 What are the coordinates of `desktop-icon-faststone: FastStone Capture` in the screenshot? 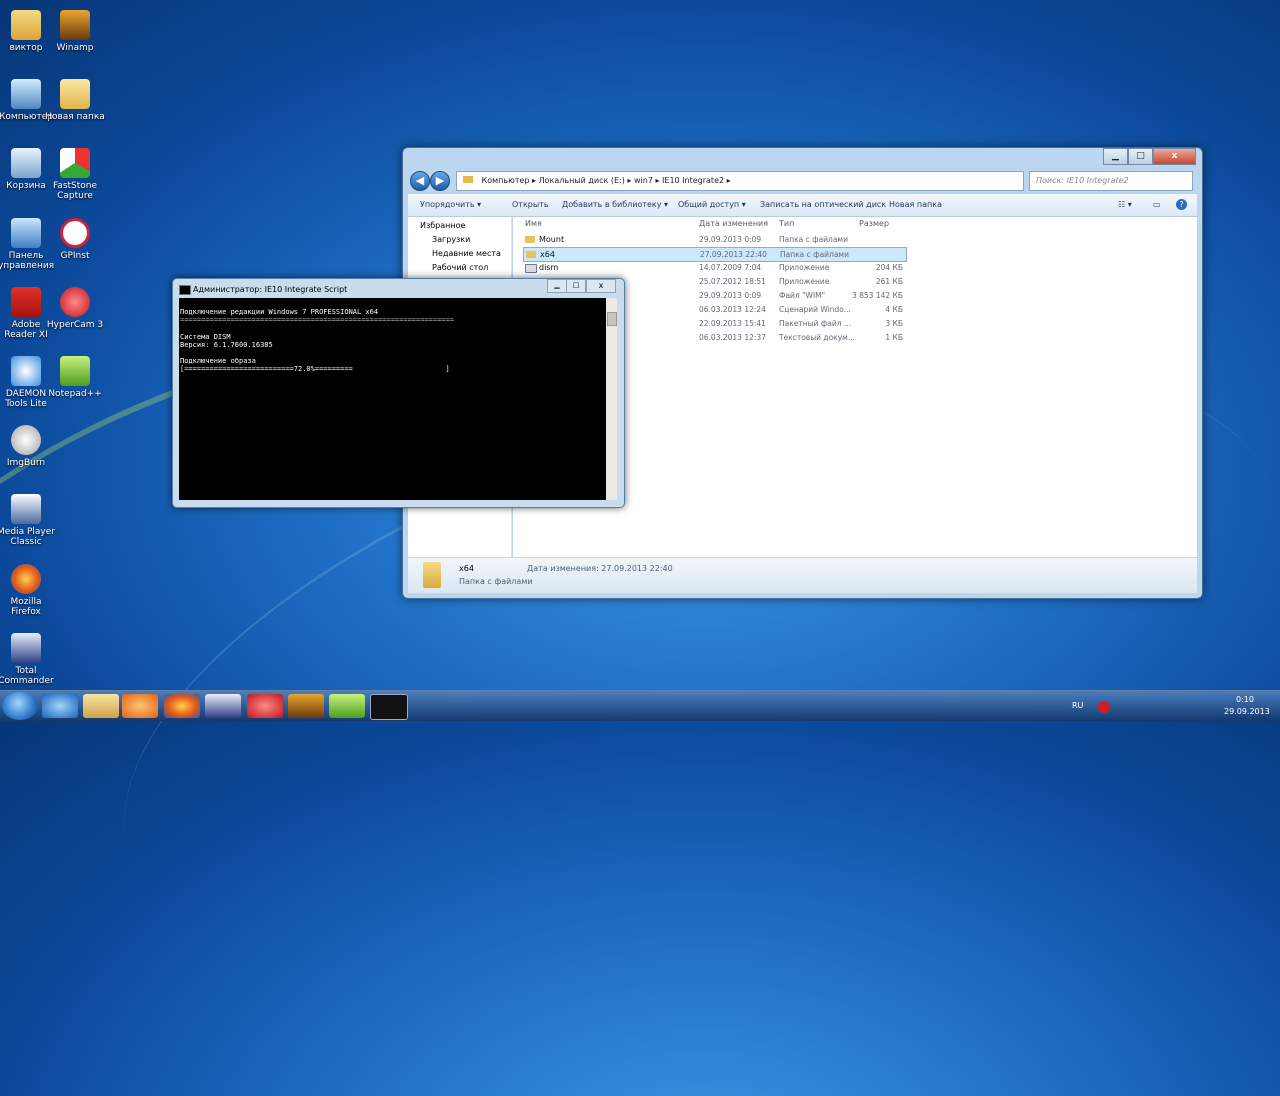 It's located at (75, 174).